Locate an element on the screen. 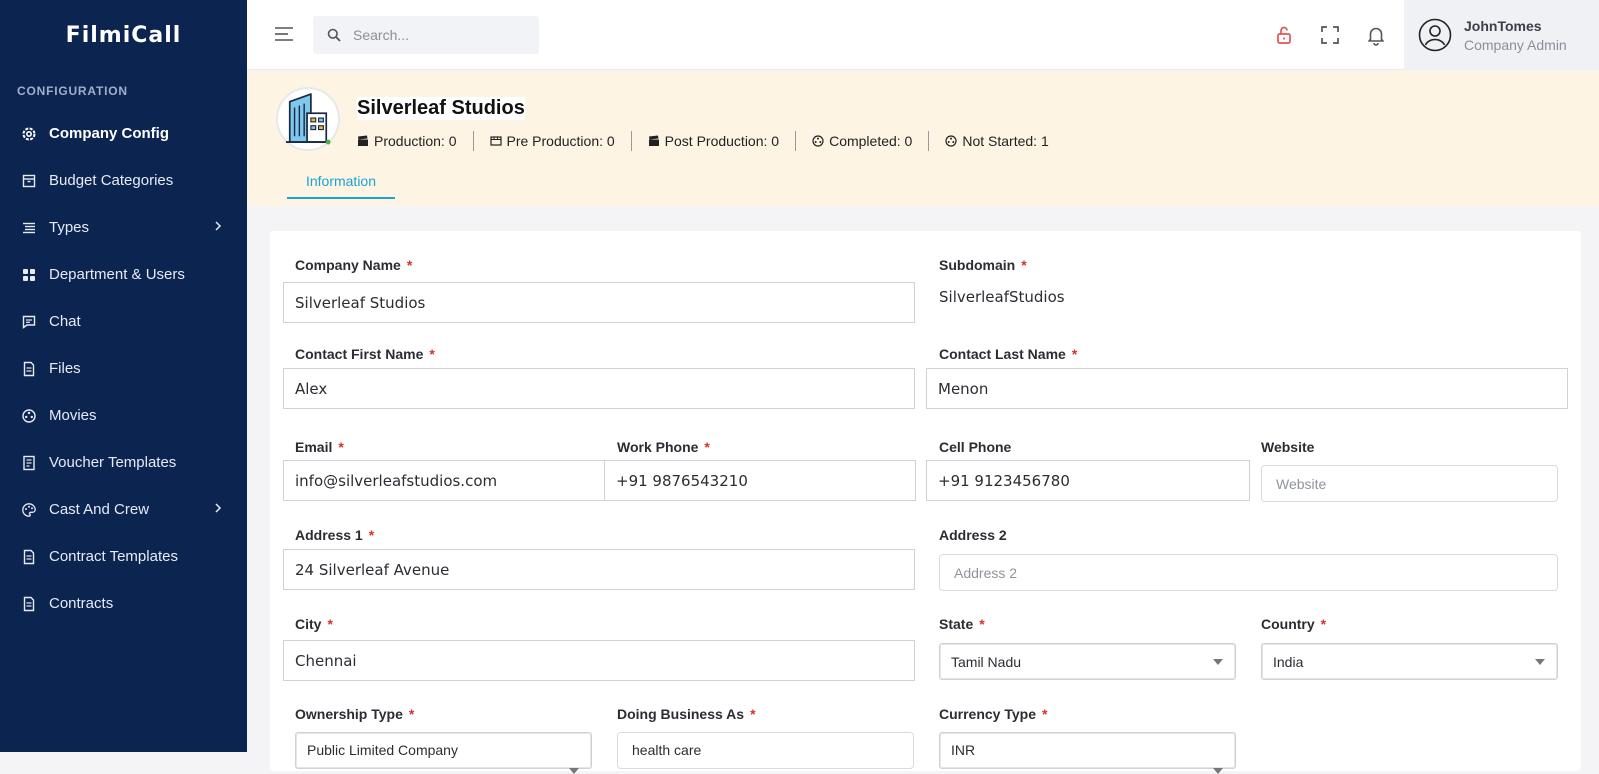 This screenshot has width=1599, height=774. sidebar-section-label: CONFIGURATION is located at coordinates (72, 91).